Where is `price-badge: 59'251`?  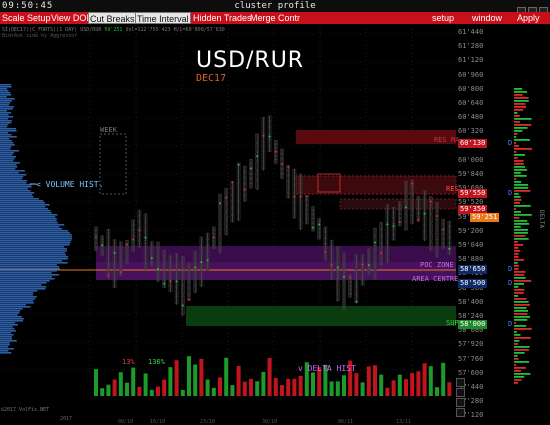
price-badge: 59'251 is located at coordinates (485, 217).